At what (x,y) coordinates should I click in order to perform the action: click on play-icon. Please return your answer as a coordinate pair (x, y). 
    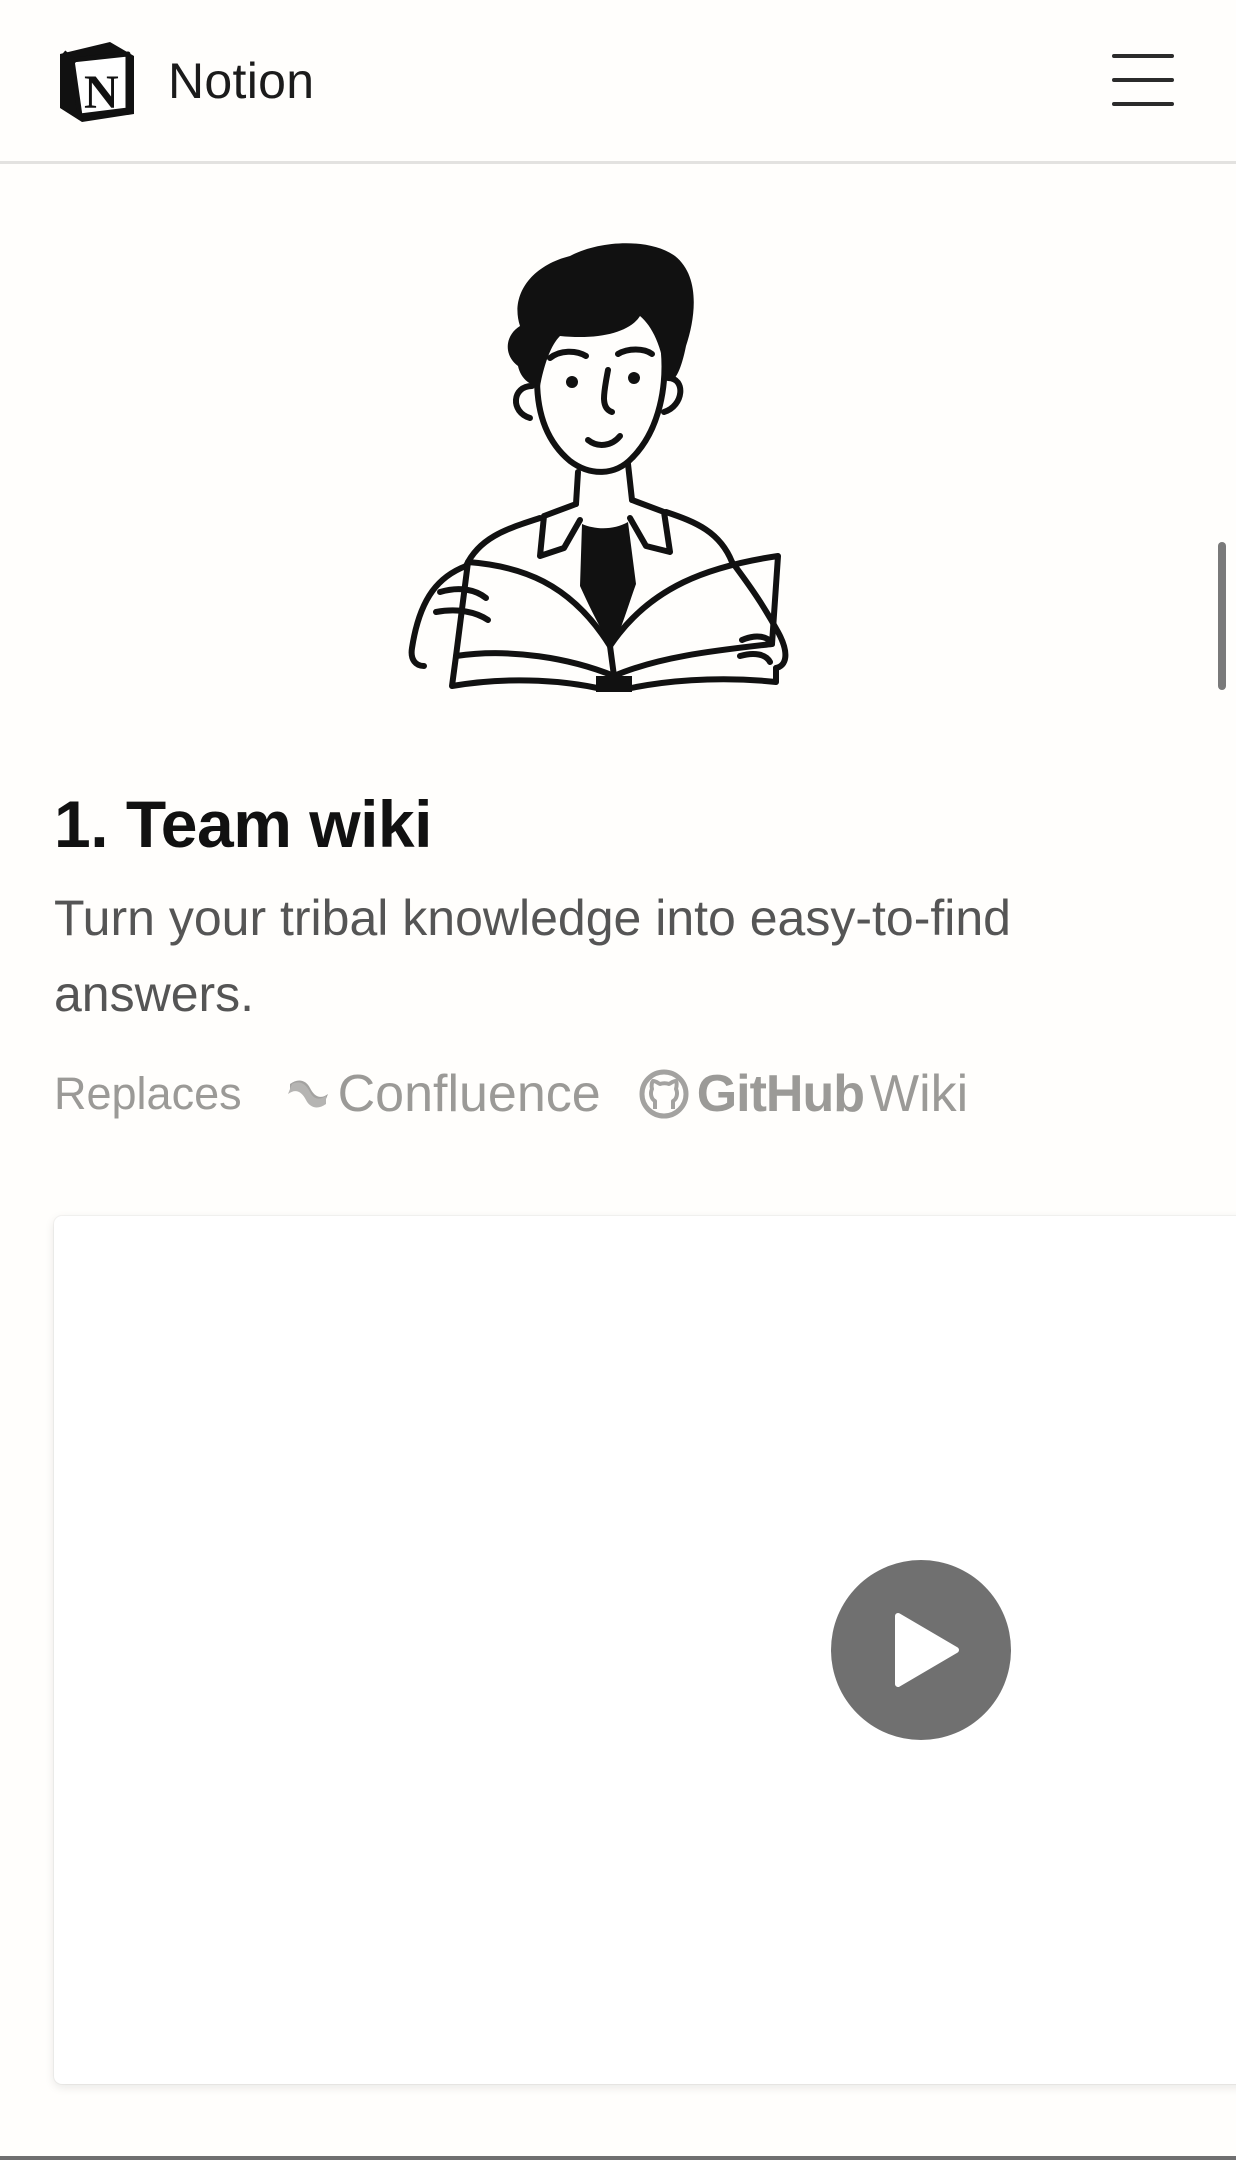
    Looking at the image, I should click on (927, 1650).